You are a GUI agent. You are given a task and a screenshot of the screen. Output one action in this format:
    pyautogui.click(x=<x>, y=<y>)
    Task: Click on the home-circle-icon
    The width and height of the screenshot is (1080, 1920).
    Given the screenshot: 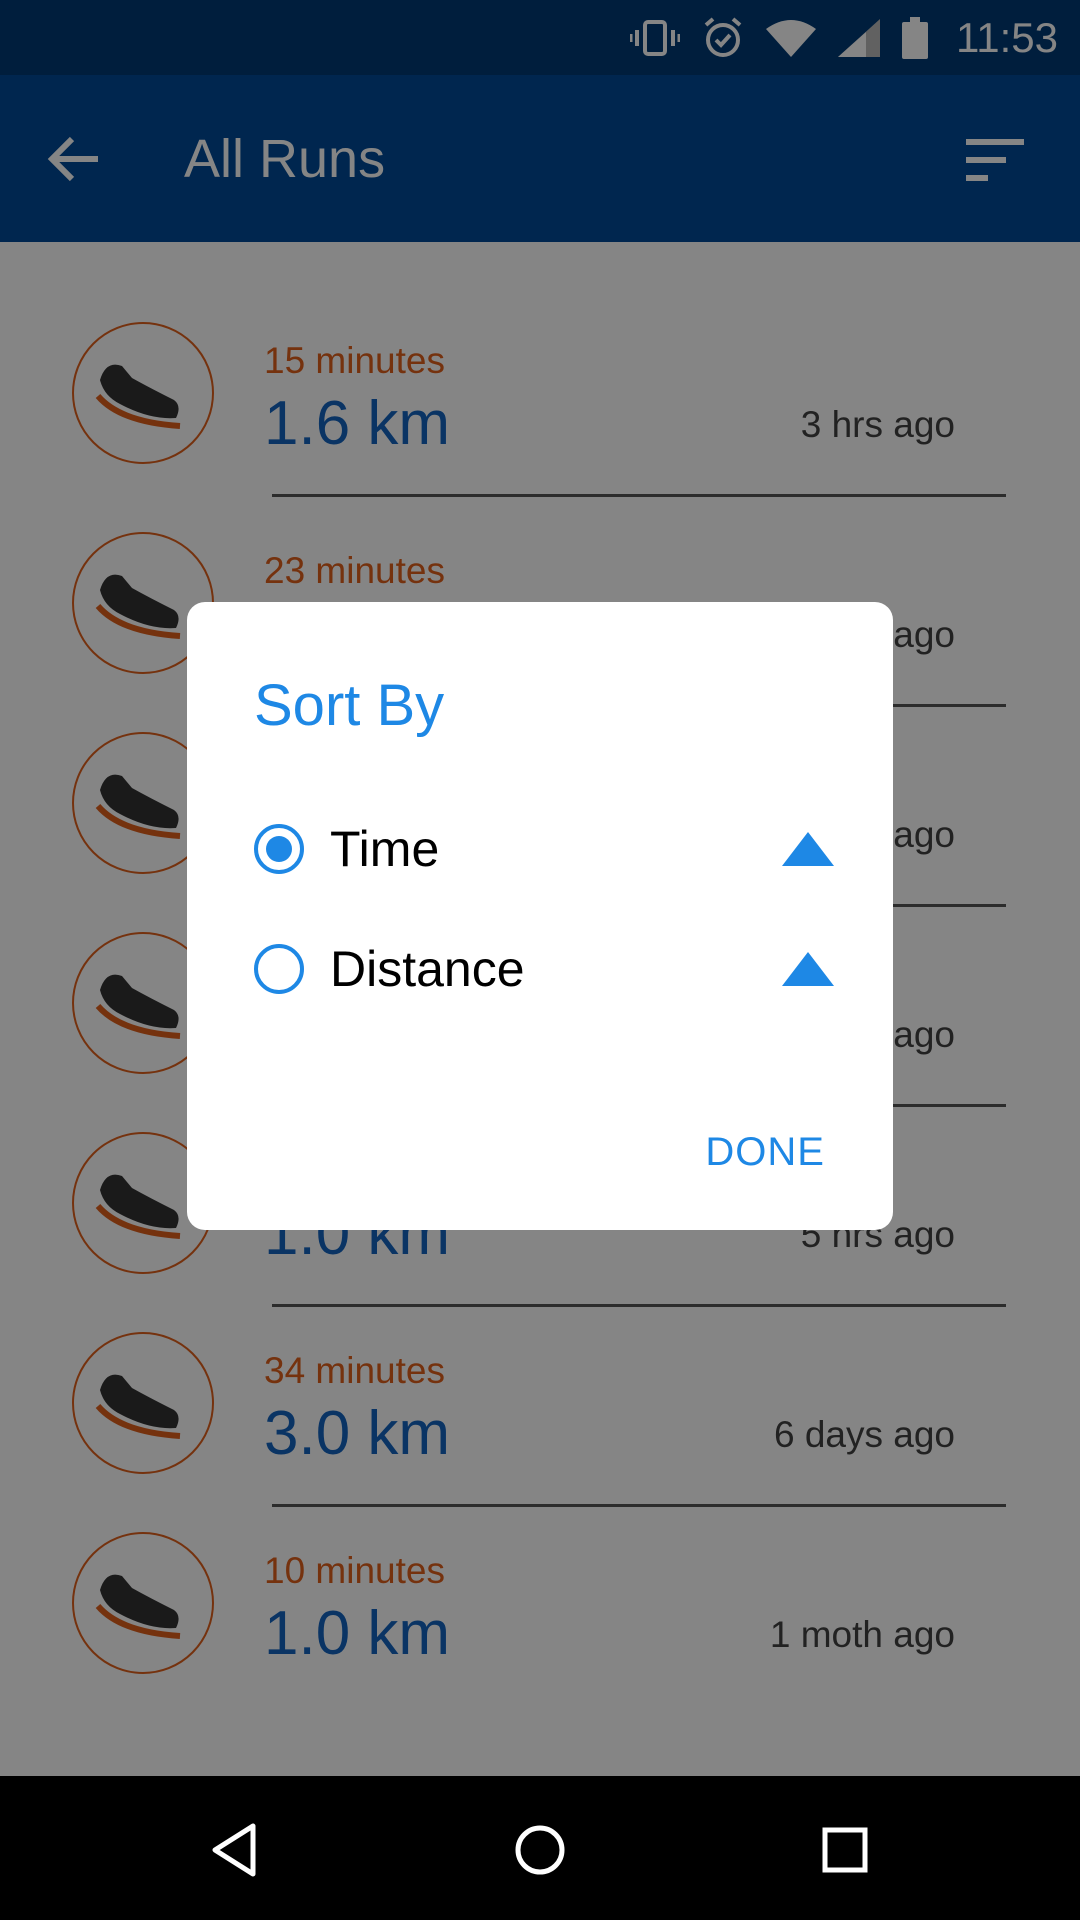 What is the action you would take?
    pyautogui.click(x=540, y=1850)
    